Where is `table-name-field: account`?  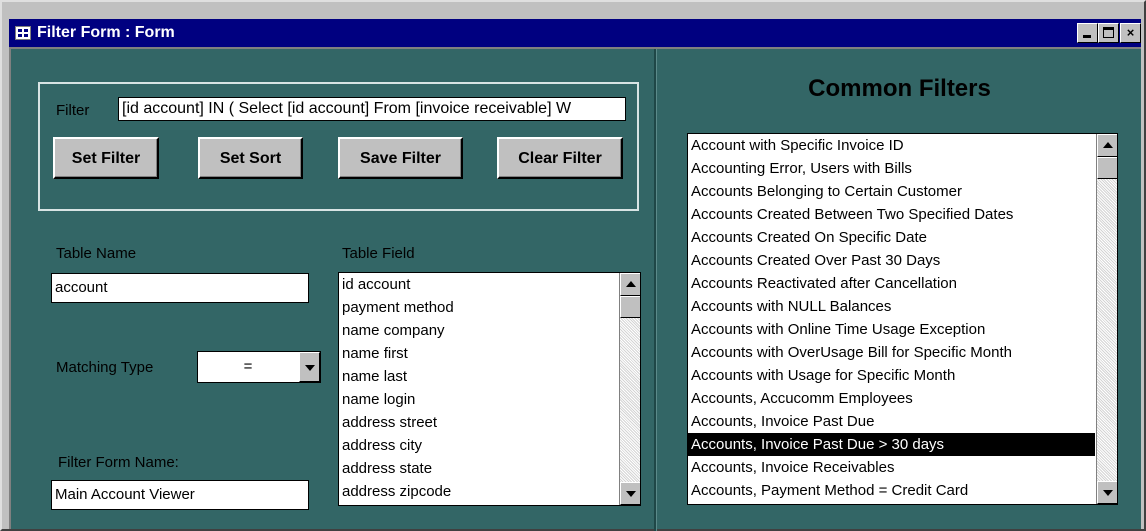 table-name-field: account is located at coordinates (180, 288).